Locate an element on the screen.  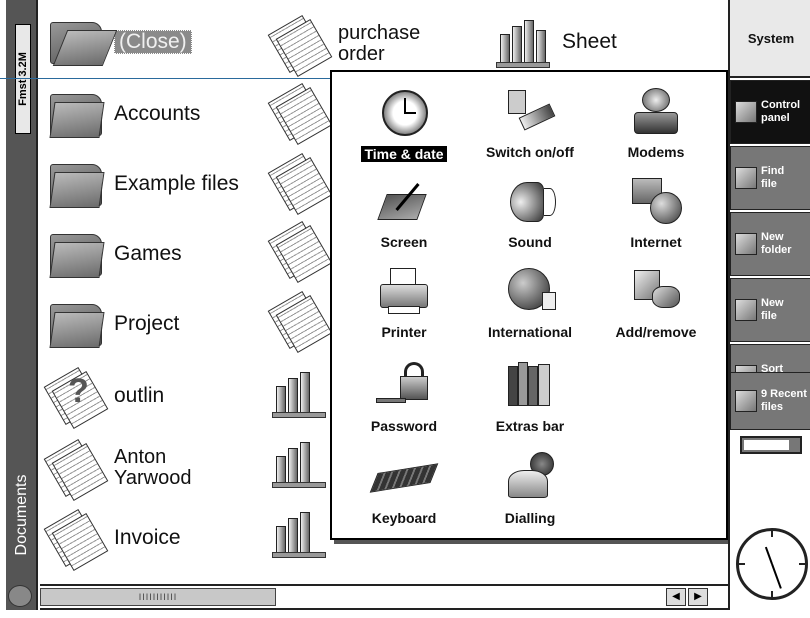
file-item-close: (Close) is located at coordinates (119, 42).